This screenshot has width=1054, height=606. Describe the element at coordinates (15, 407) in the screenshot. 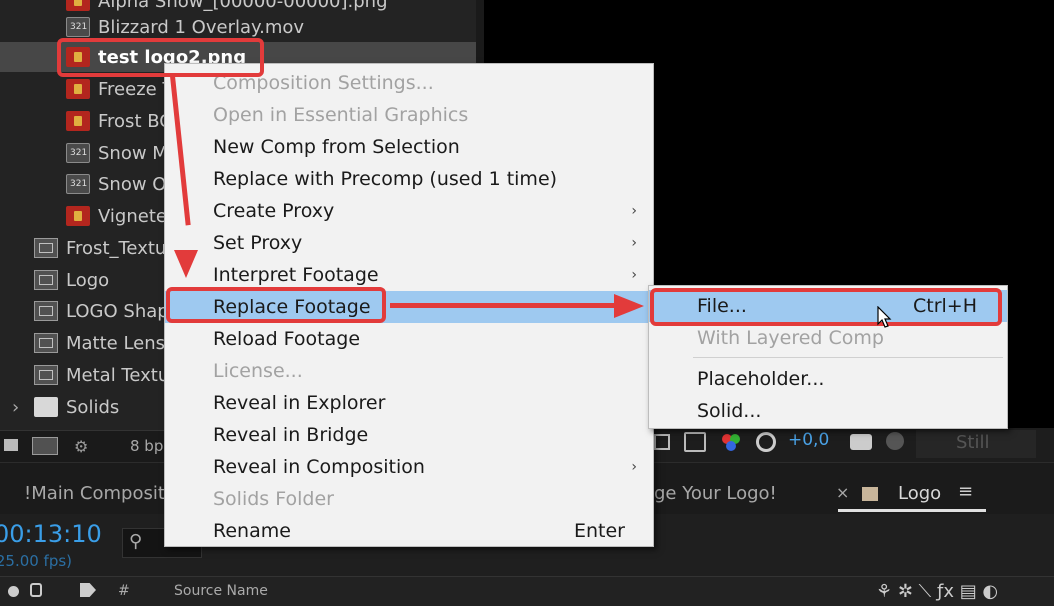

I see `expand-twirl-icon: ›` at that location.